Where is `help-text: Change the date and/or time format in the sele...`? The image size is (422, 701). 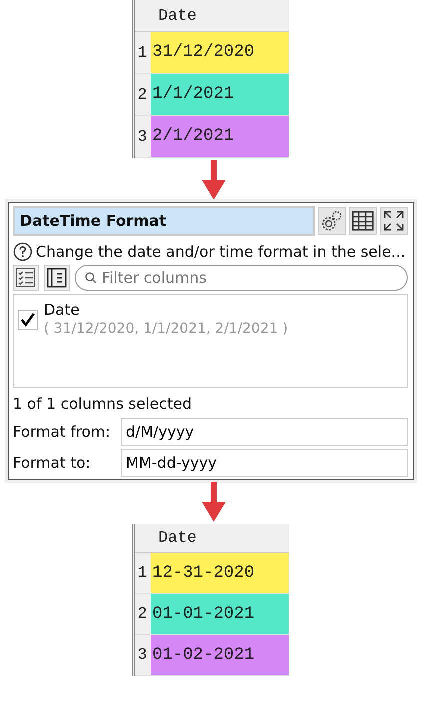 help-text: Change the date and/or time format in the sele... is located at coordinates (221, 252).